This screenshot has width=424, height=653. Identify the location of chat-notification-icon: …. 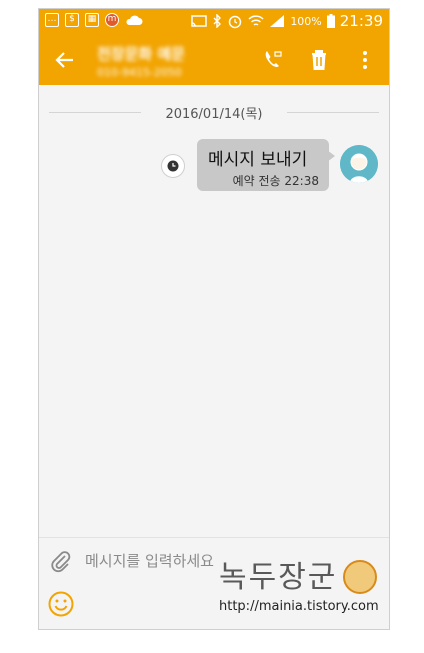
(52, 20).